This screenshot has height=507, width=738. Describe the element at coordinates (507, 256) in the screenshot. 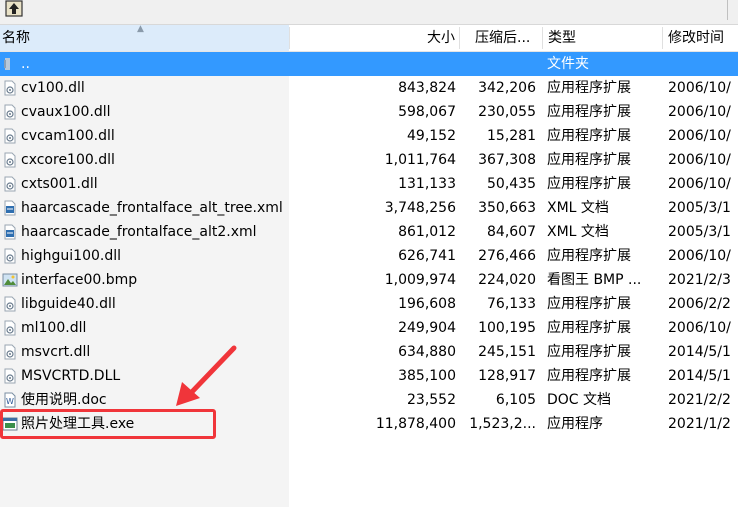

I see `file-compressed: 276,466` at that location.